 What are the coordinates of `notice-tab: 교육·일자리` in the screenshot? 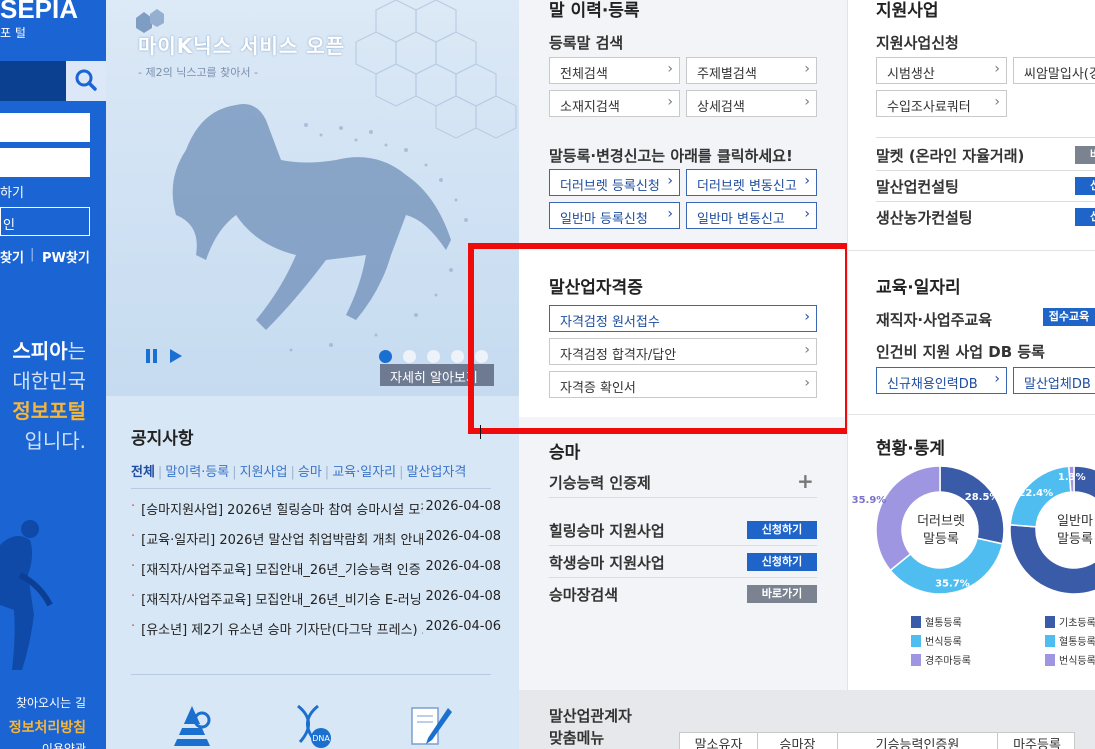 It's located at (364, 472).